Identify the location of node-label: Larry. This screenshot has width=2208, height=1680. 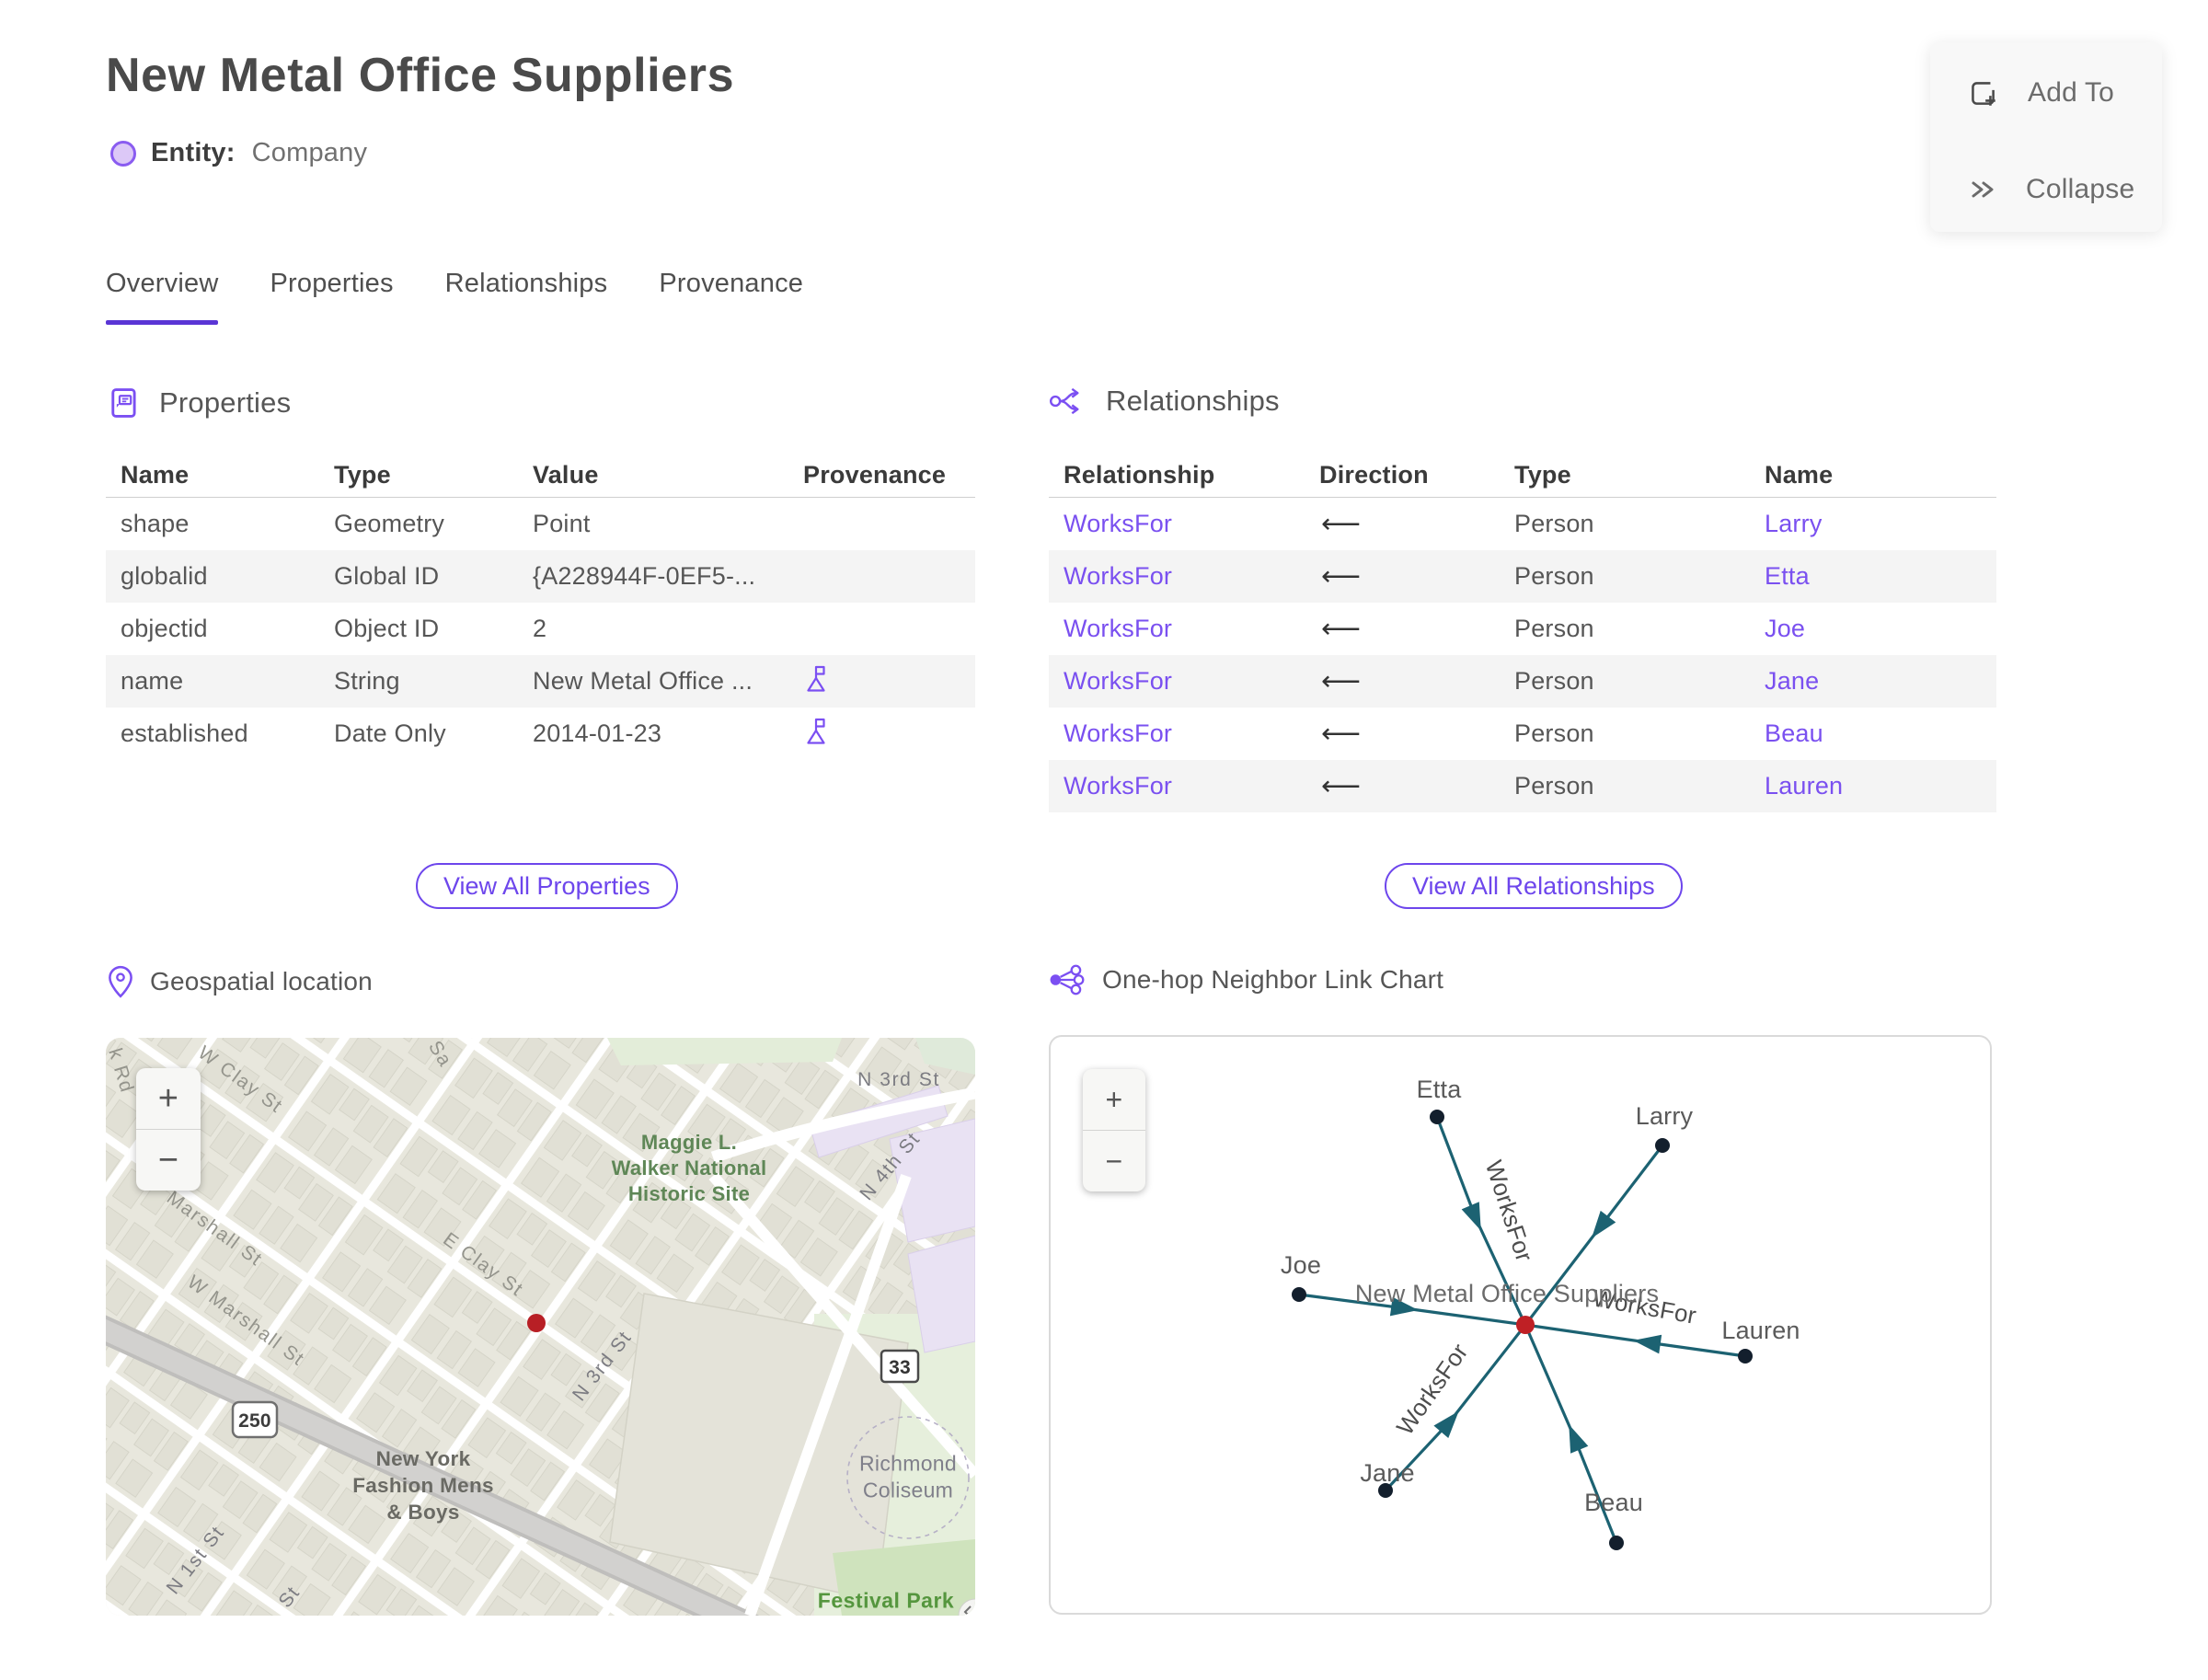
(1665, 1116).